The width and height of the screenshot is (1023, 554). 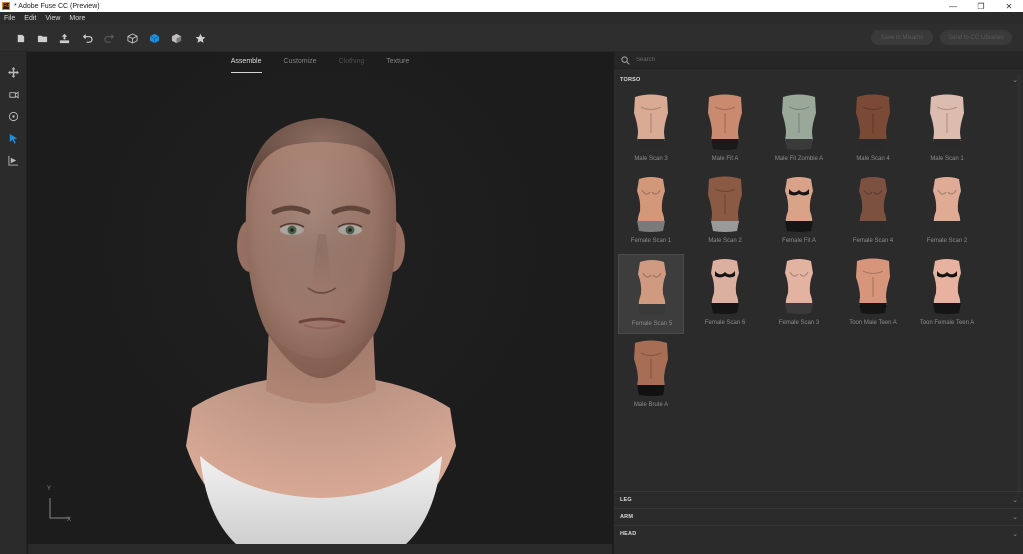 What do you see at coordinates (109, 38) in the screenshot?
I see `redo-icon` at bounding box center [109, 38].